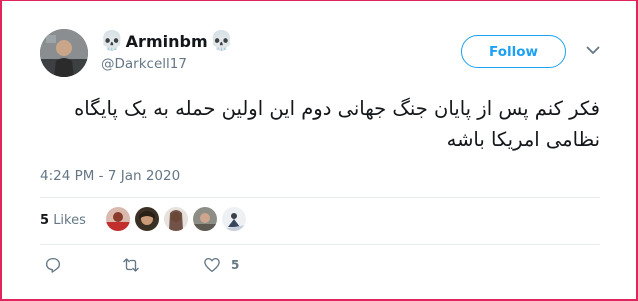  I want to click on divider-bottom, so click(320, 244).